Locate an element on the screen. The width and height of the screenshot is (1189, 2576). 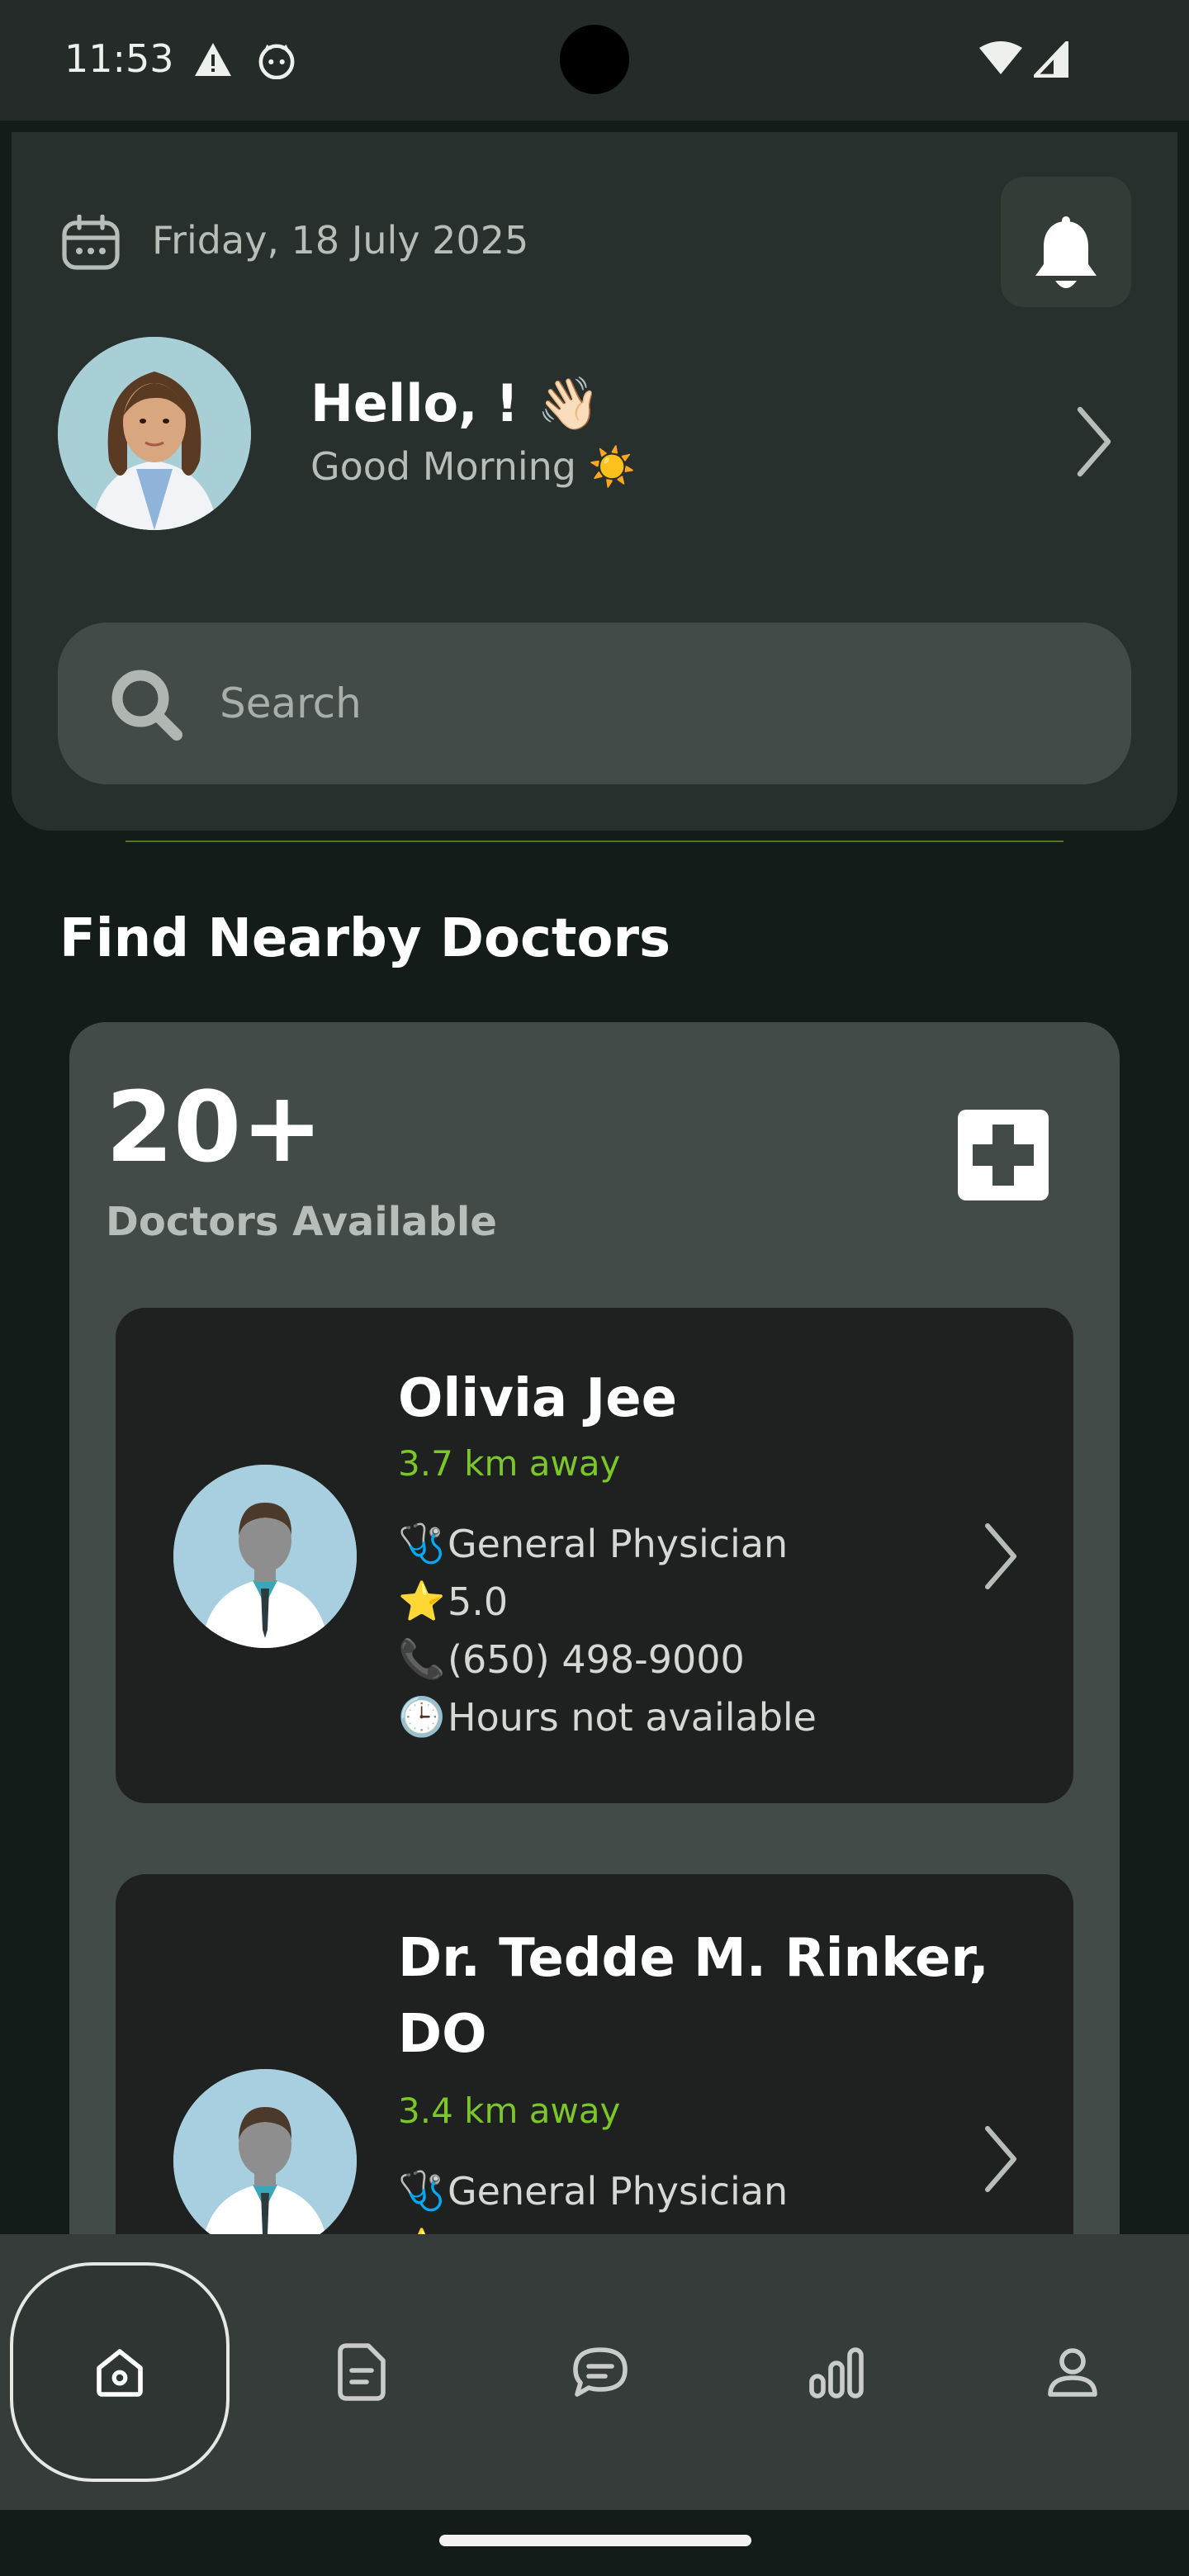
nav-stats is located at coordinates (836, 2372).